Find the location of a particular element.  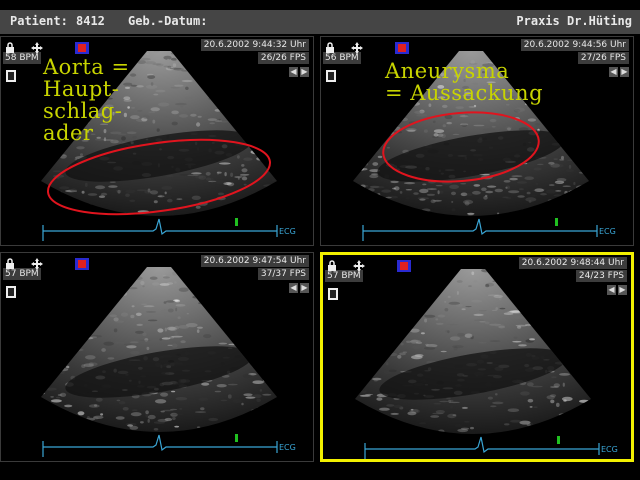

annotation-text: ader is located at coordinates (68, 133).